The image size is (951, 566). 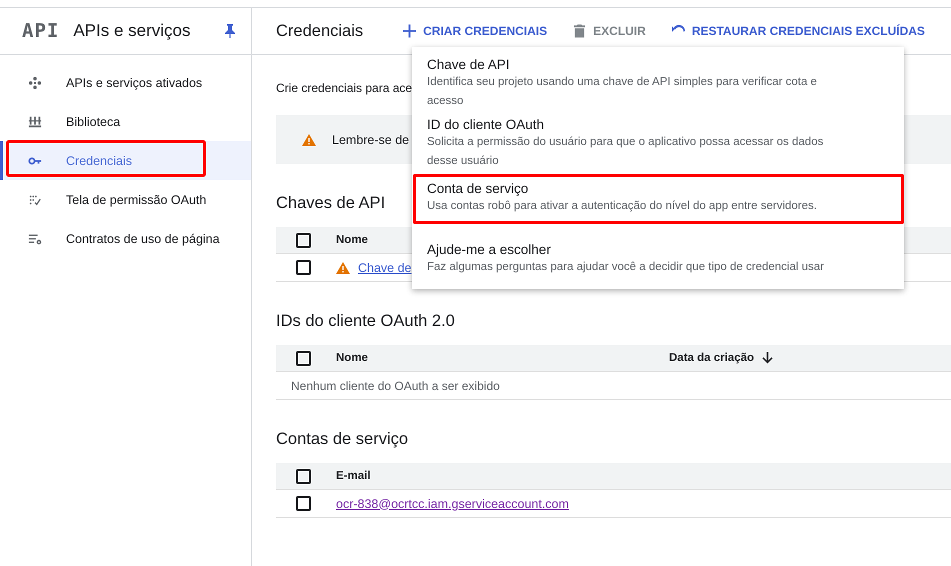 I want to click on notice-text: Lembre-se de, so click(x=371, y=139).